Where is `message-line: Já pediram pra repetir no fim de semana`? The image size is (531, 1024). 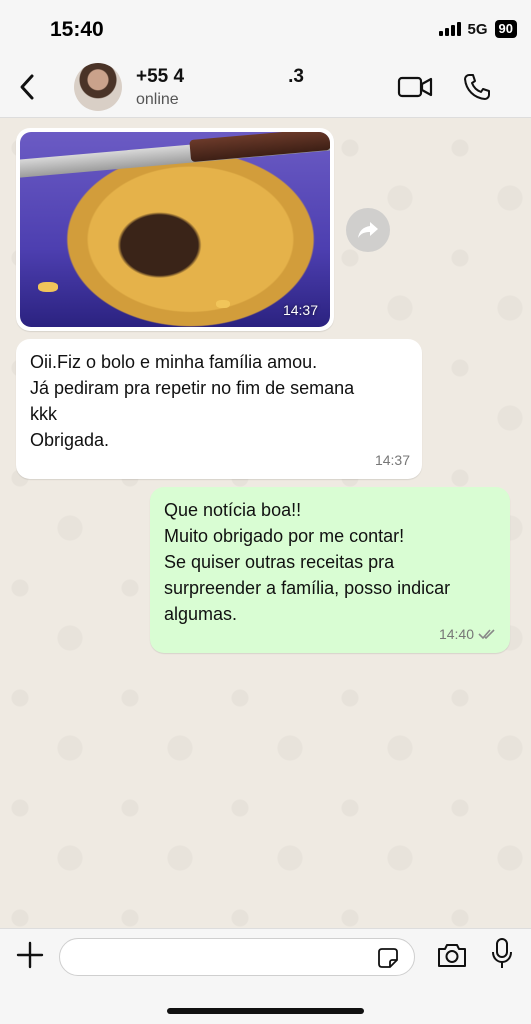
message-line: Já pediram pra repetir no fim de semana is located at coordinates (192, 388).